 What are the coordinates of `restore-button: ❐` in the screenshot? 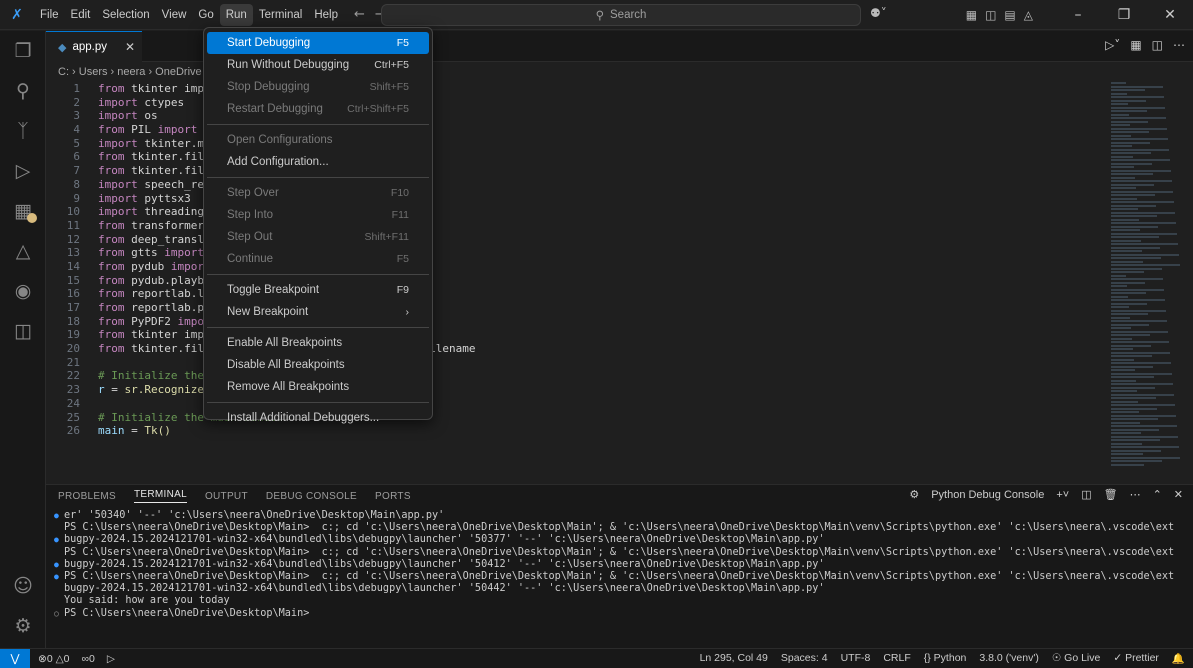 It's located at (1124, 15).